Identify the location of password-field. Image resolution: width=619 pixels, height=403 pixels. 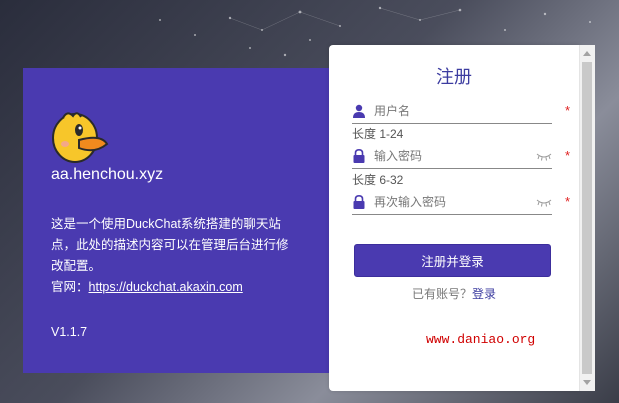
(452, 157).